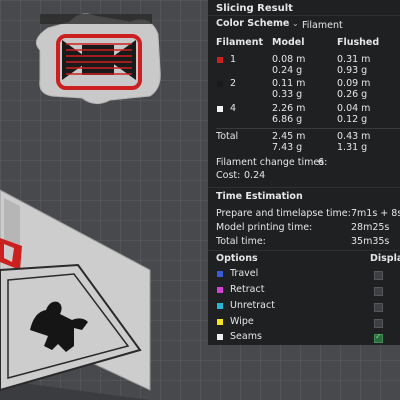 This screenshot has width=400, height=400. What do you see at coordinates (233, 59) in the screenshot?
I see `filament-id: 1` at bounding box center [233, 59].